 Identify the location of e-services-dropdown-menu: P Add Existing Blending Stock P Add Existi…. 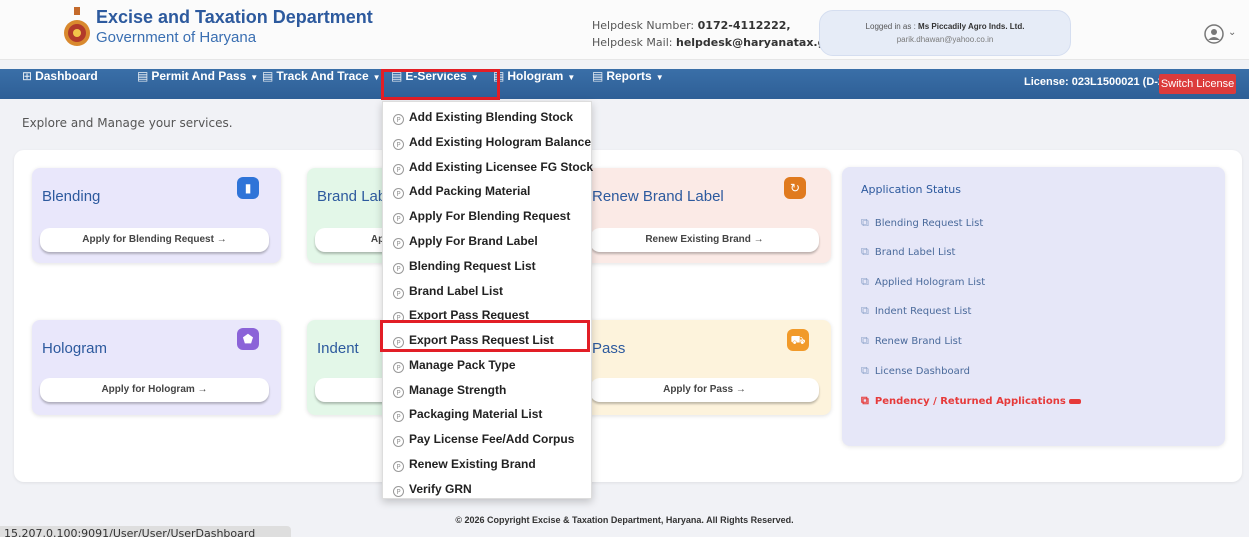
(487, 300).